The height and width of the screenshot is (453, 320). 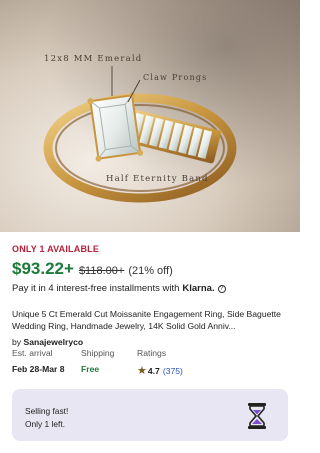 I want to click on stat-ratings: Ratings ★ 4.7 (375), so click(x=160, y=362).